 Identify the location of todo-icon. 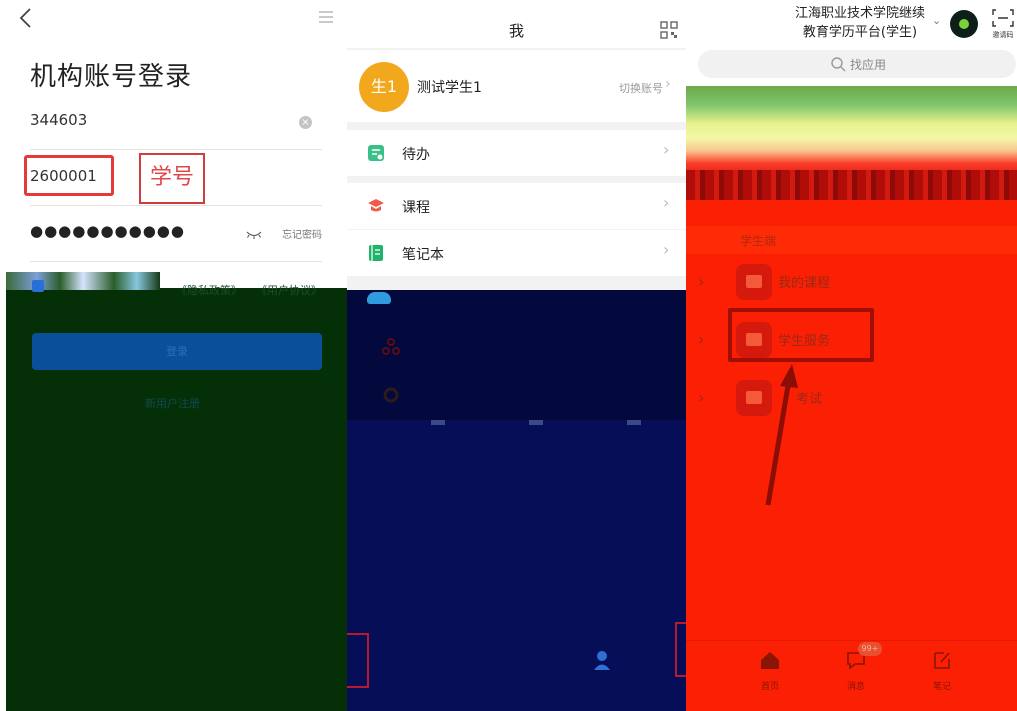
(376, 153).